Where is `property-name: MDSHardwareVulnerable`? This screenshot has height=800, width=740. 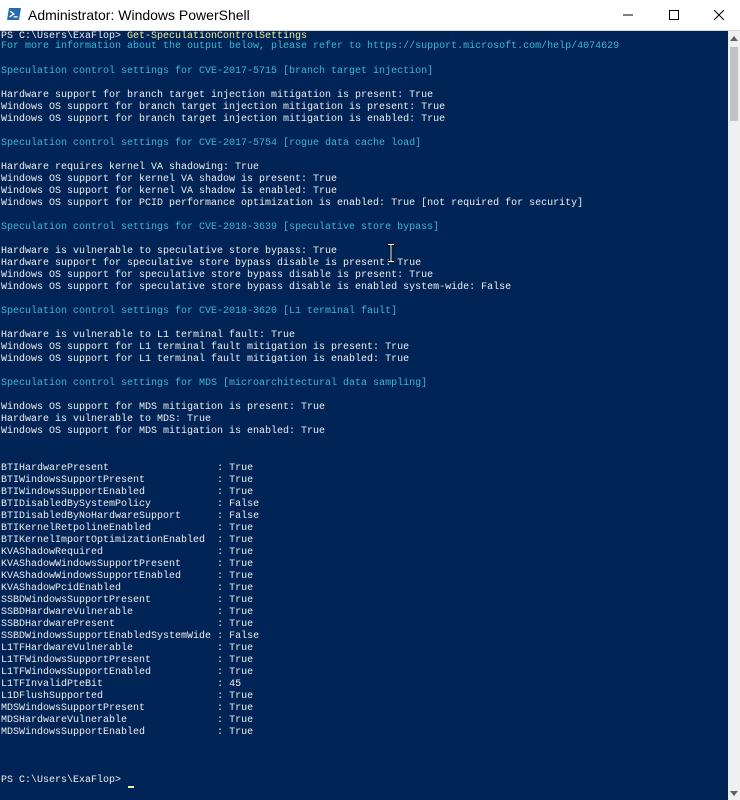 property-name: MDSHardwareVulnerable is located at coordinates (64, 720).